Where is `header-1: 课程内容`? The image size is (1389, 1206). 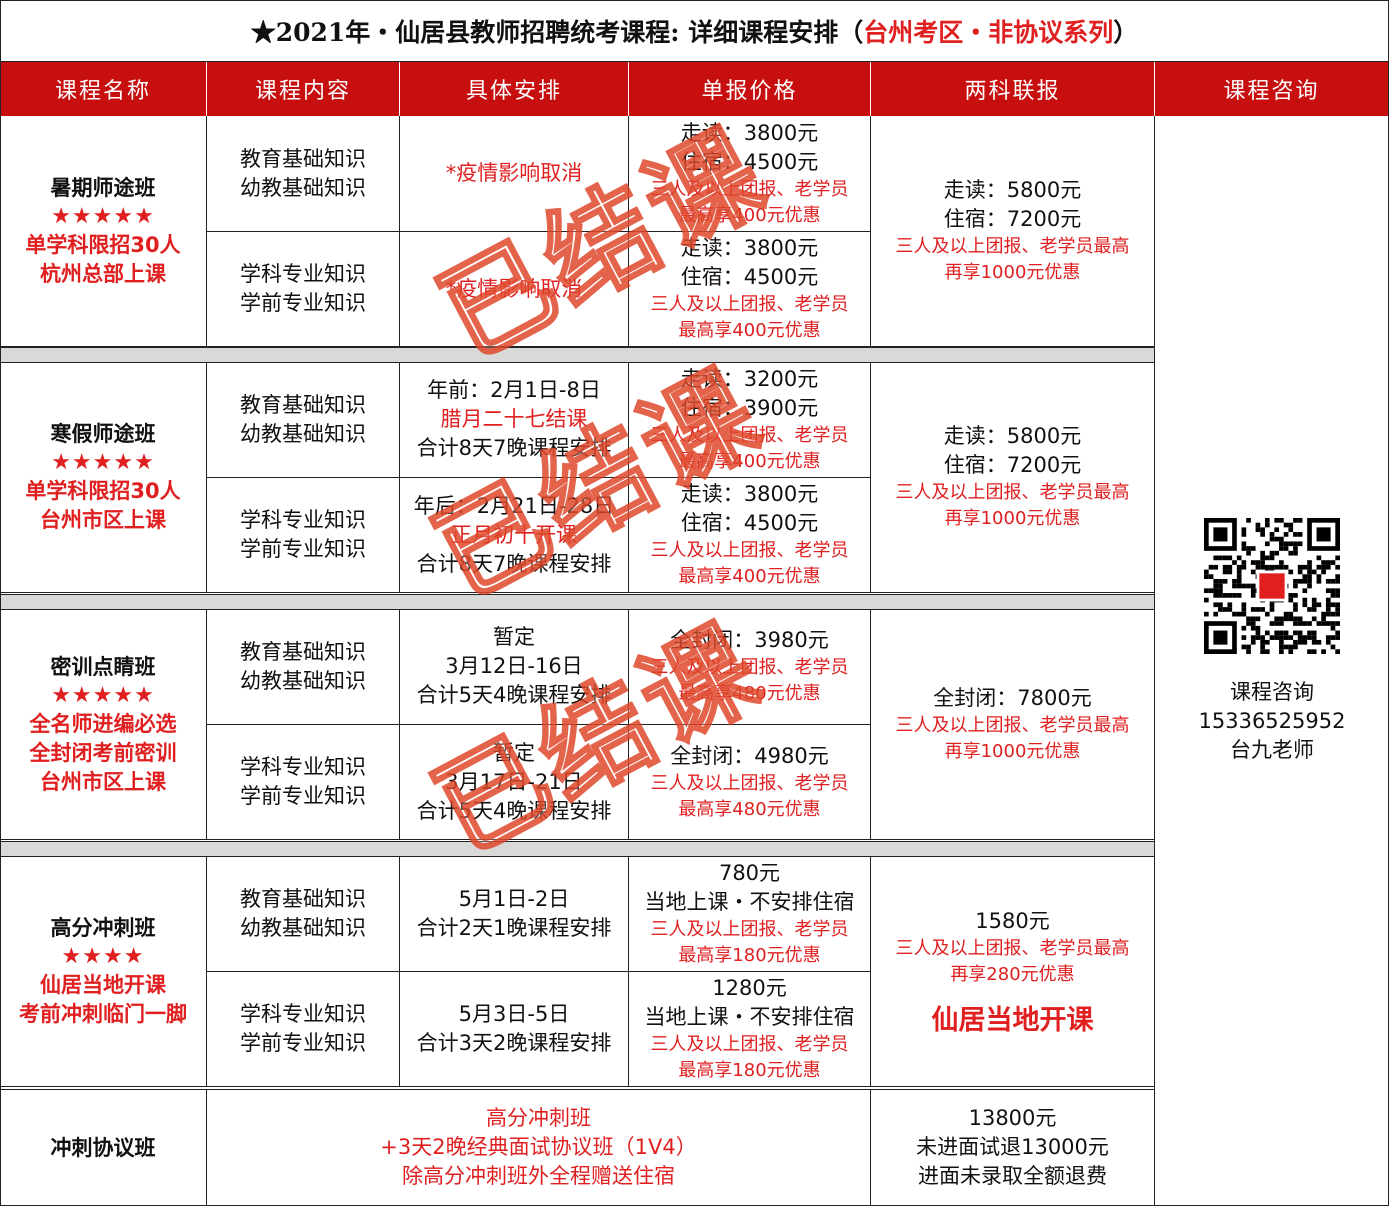 header-1: 课程内容 is located at coordinates (303, 89).